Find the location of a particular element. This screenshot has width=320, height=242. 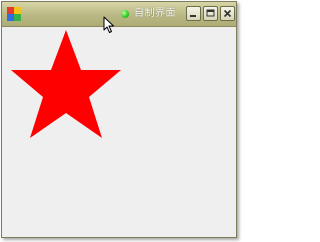

close-button is located at coordinates (227, 13).